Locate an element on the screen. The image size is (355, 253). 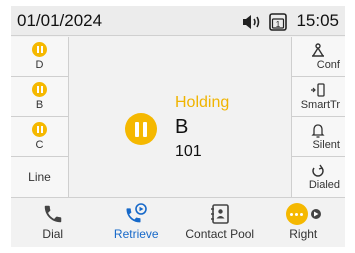
contact-book-icon is located at coordinates (220, 214).